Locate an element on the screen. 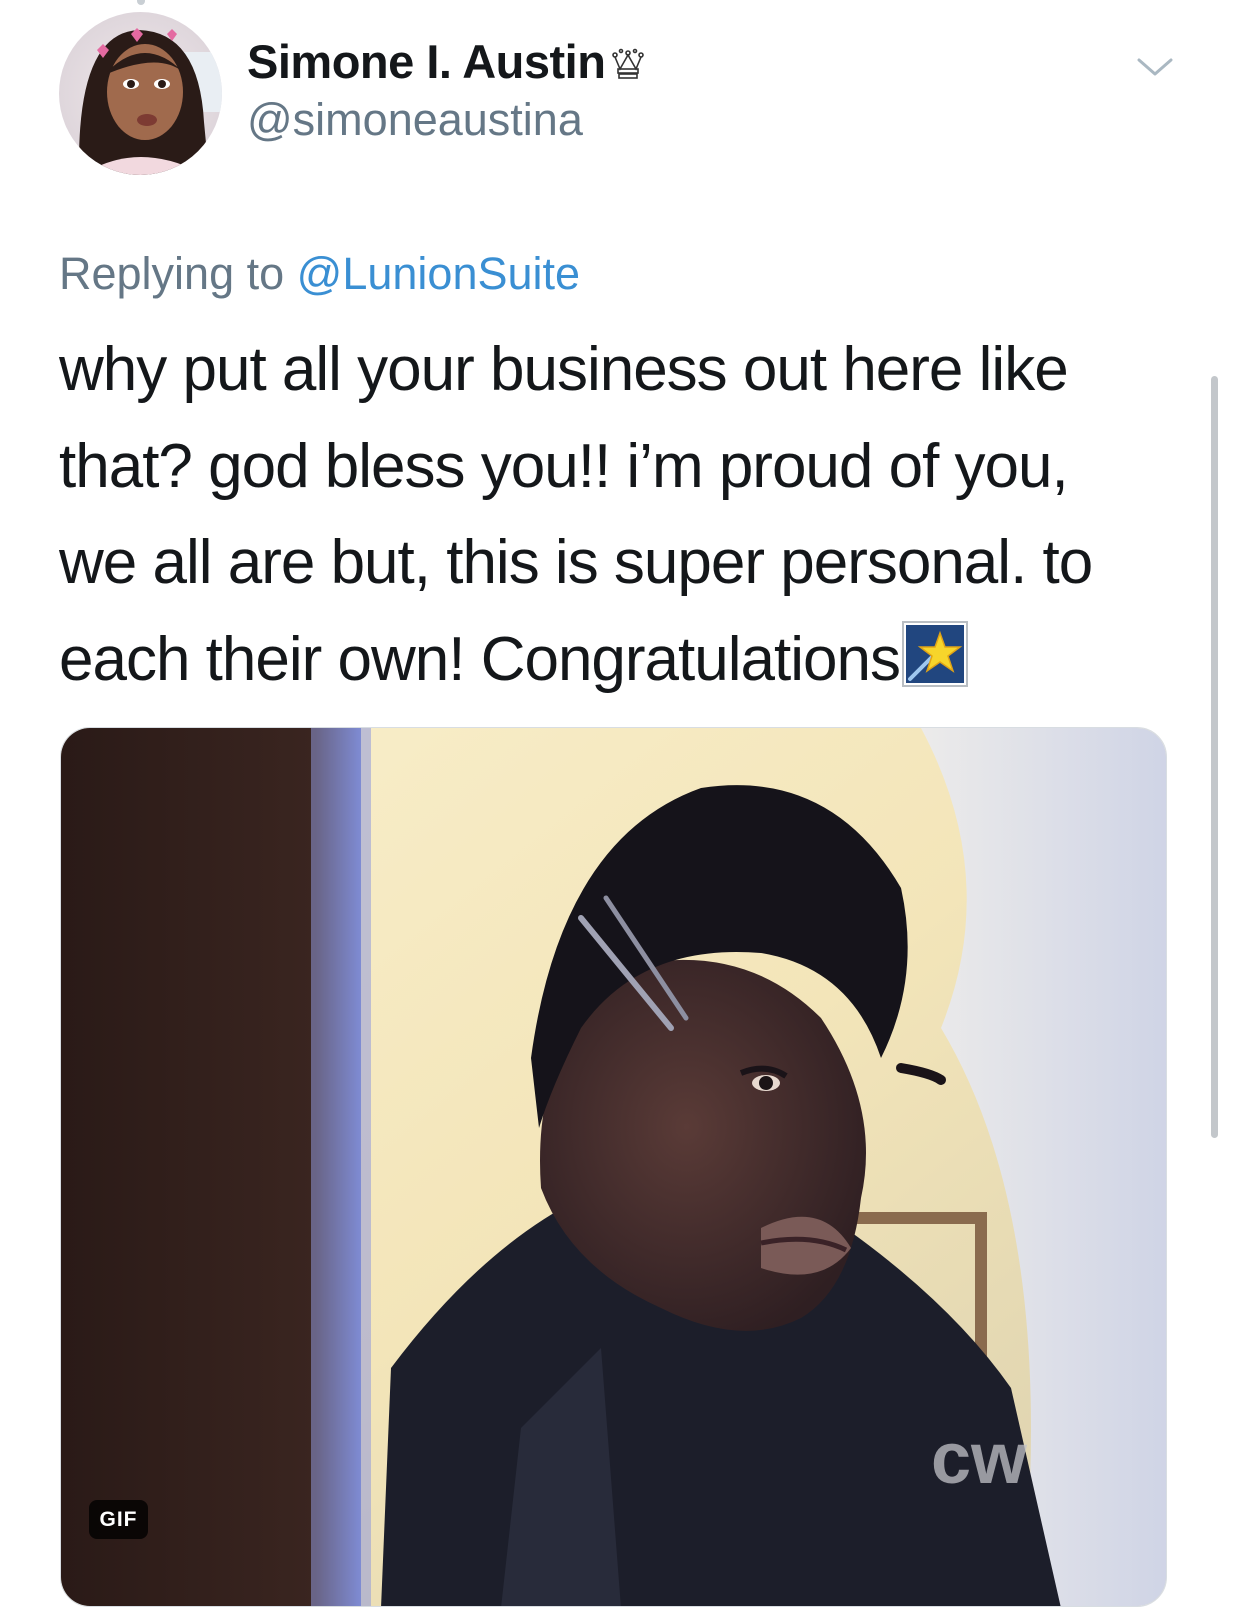  shooting-star-icon is located at coordinates (934, 653).